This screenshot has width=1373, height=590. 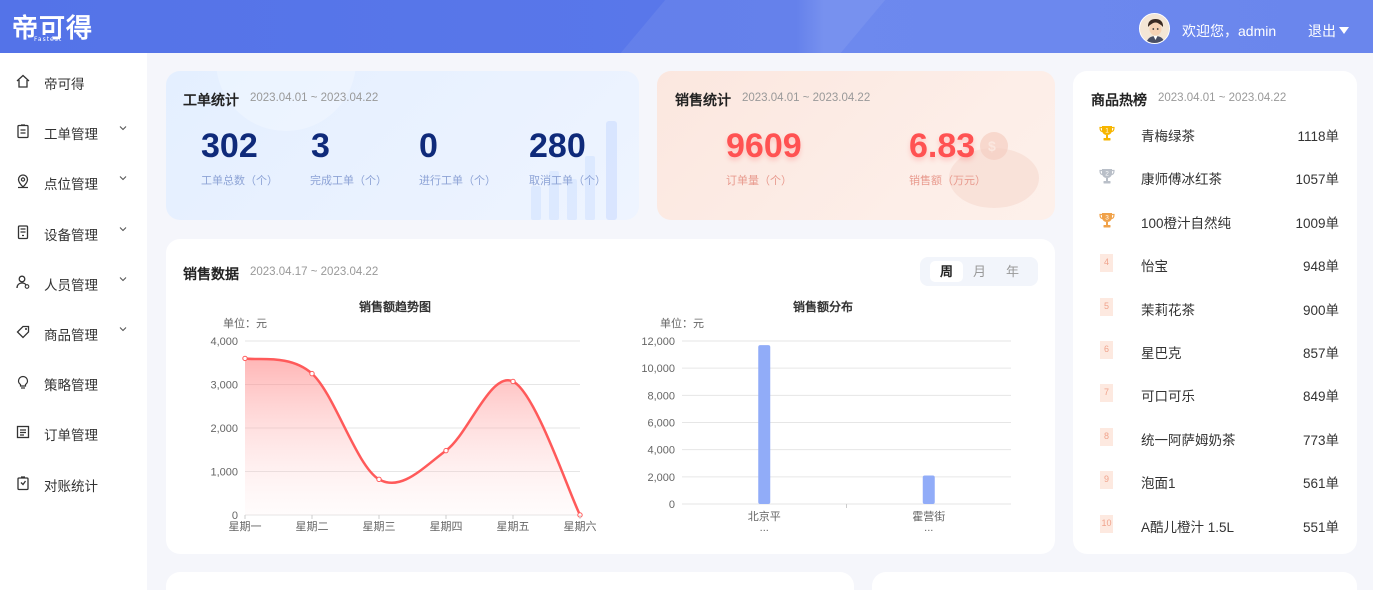 I want to click on stat-sales-amount-value: 6.83, so click(x=942, y=146).